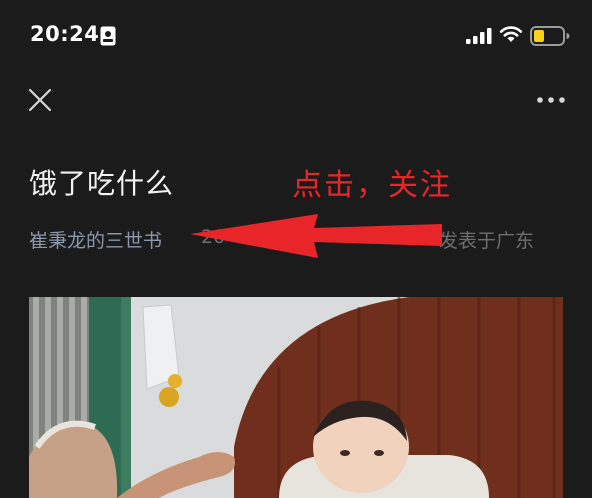 The width and height of the screenshot is (592, 498). I want to click on author-link: 崔秉龙的三世书, so click(95, 239).